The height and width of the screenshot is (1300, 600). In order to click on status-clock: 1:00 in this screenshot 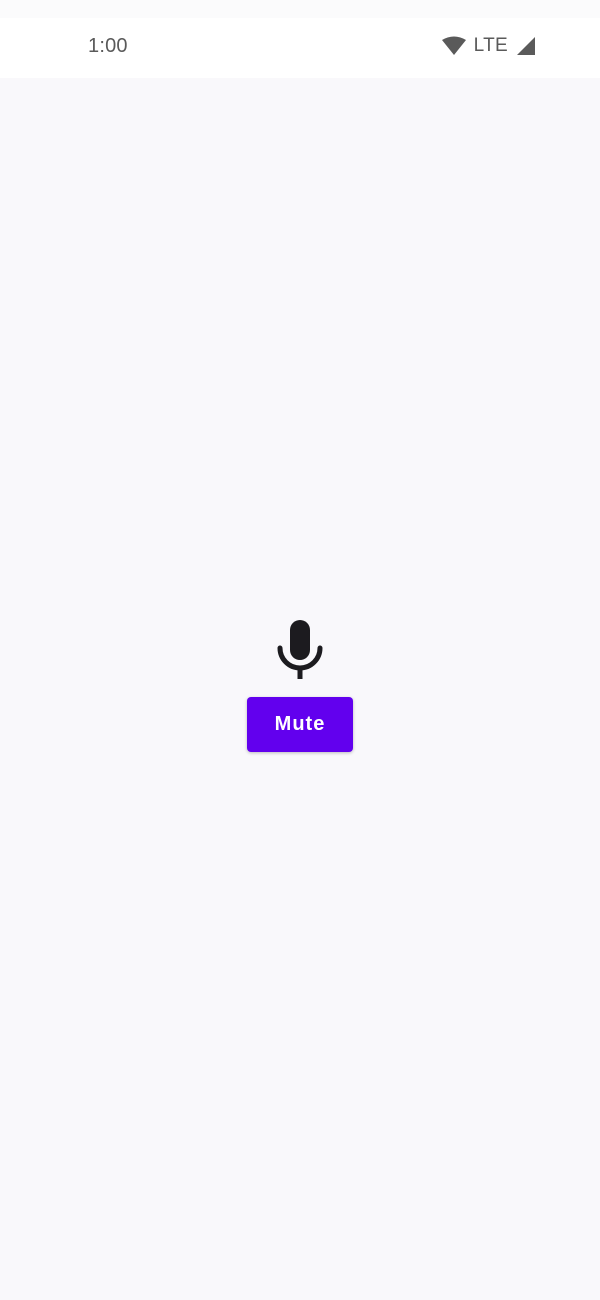, I will do `click(108, 46)`.